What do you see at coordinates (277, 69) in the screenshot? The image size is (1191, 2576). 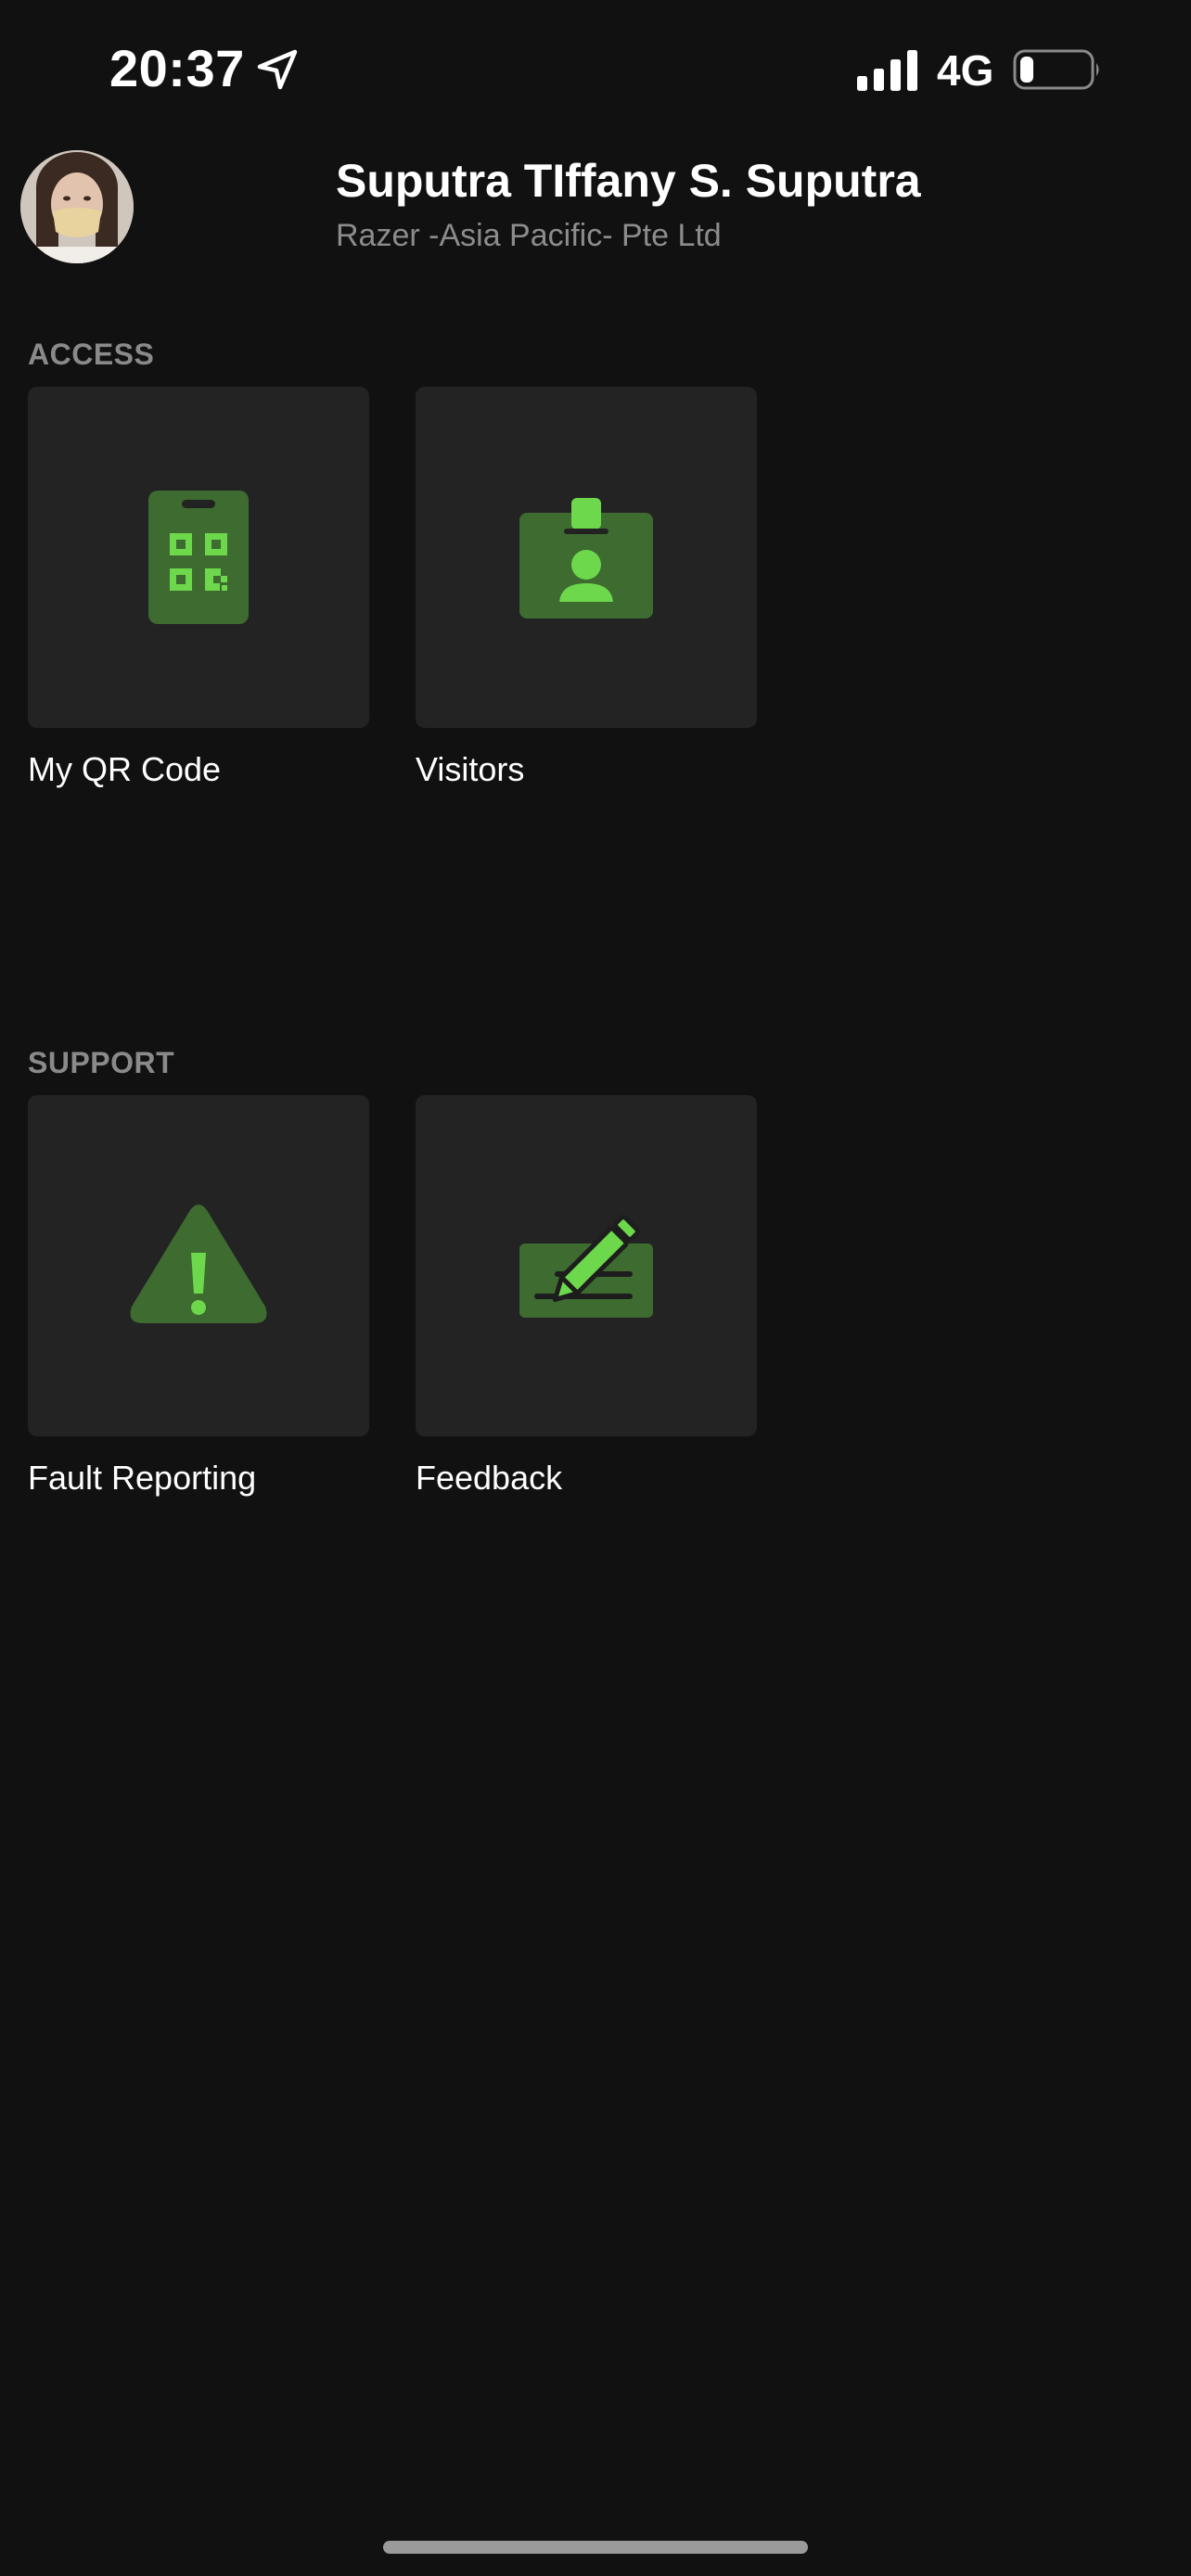 I see `location-arrow-icon` at bounding box center [277, 69].